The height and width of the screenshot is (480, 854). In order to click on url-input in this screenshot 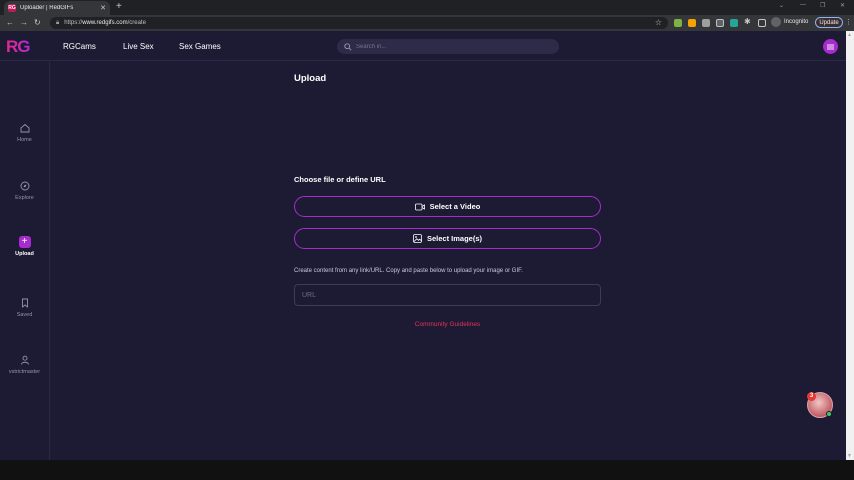, I will do `click(447, 295)`.